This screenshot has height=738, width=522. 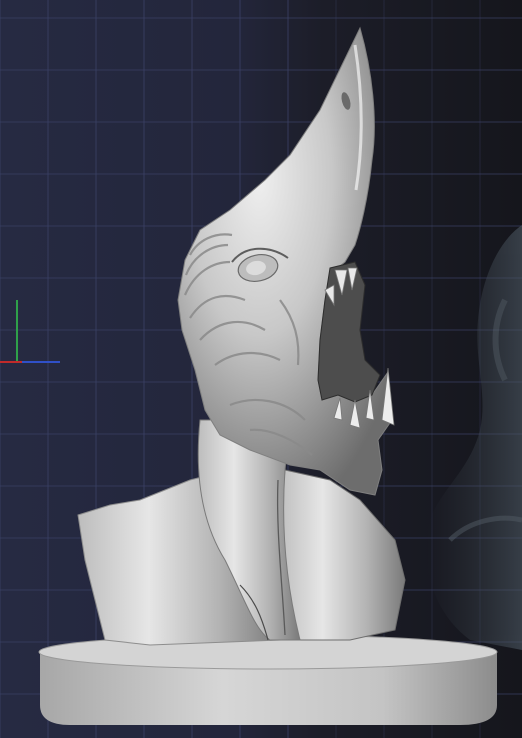 What do you see at coordinates (341, 555) in the screenshot?
I see `shoulder-right` at bounding box center [341, 555].